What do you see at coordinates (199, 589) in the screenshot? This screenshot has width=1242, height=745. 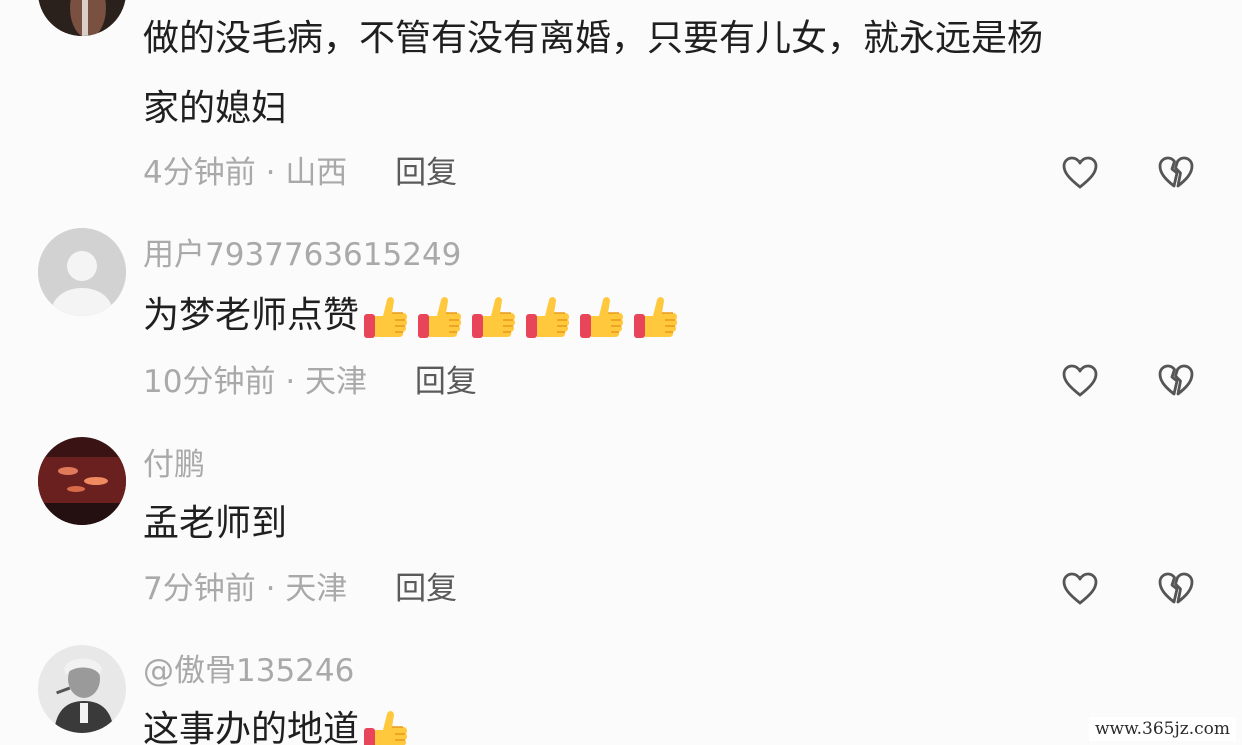 I see `timestamp: 7分钟前` at bounding box center [199, 589].